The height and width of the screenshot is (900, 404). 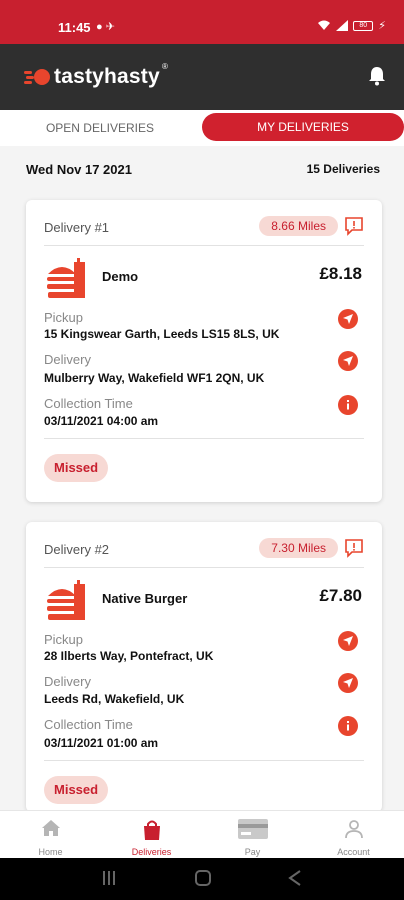 I want to click on app-bar: tastyhasty ®, so click(x=202, y=77).